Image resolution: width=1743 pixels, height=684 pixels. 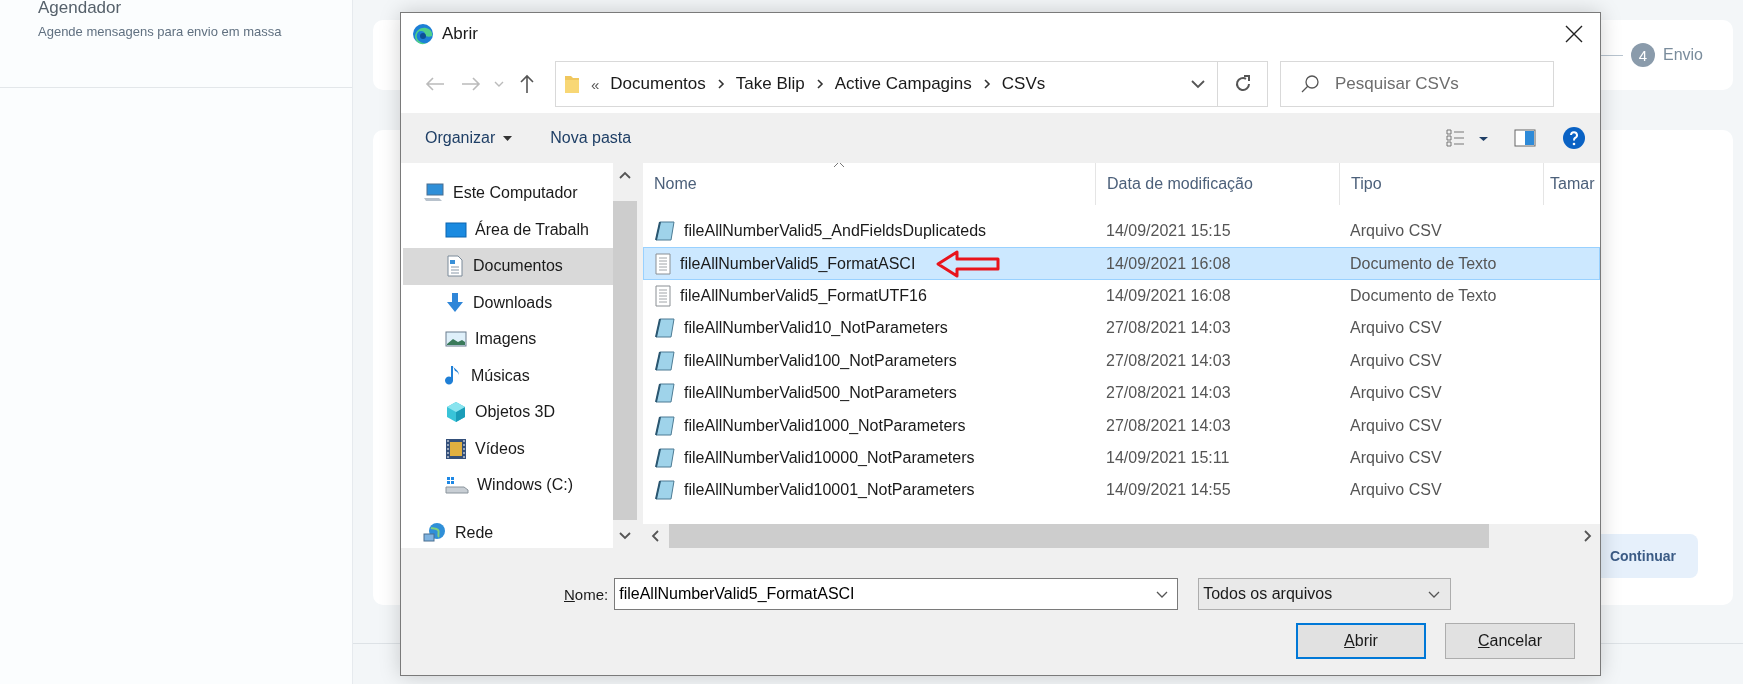 I want to click on nav-item: Documentos, so click(x=508, y=266).